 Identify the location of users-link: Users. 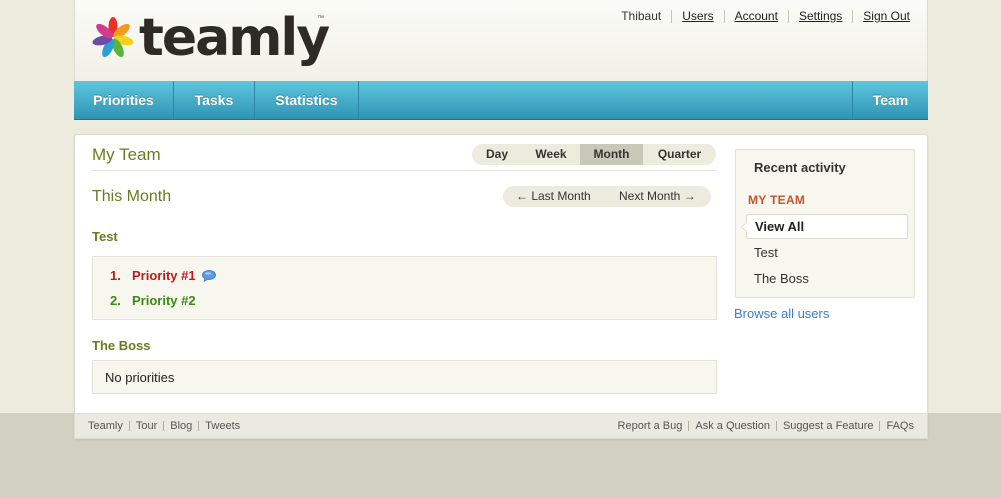
(697, 16).